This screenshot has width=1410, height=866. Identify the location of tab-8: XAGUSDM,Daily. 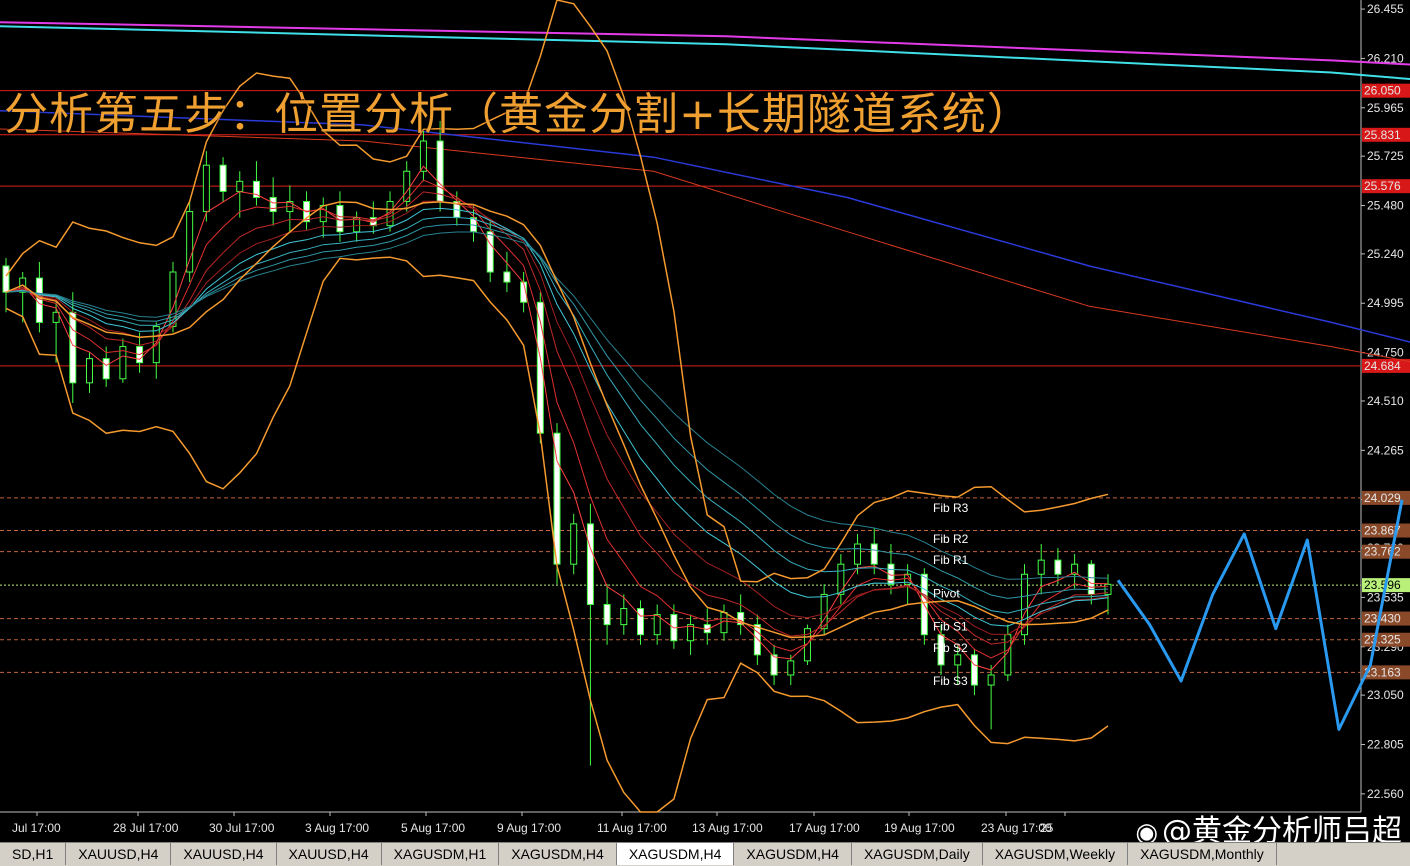
(917, 854).